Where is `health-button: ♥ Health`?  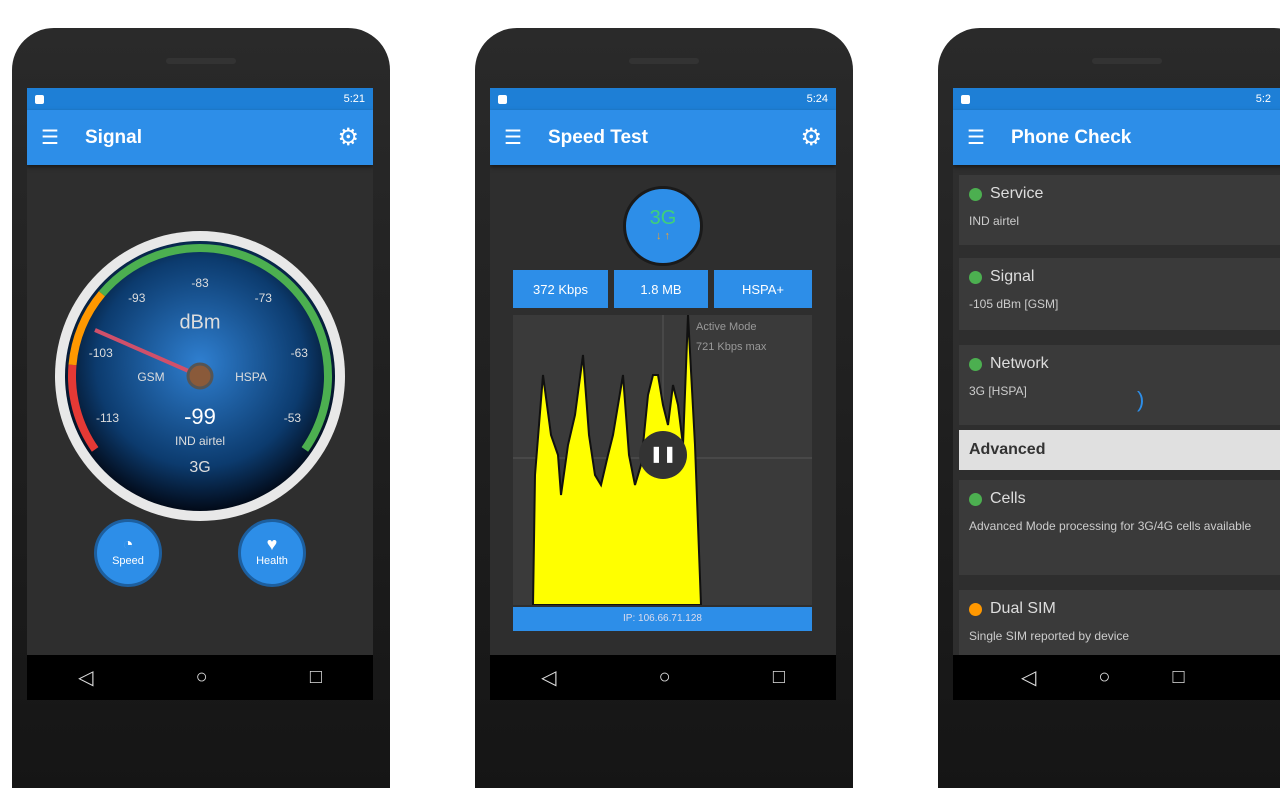 health-button: ♥ Health is located at coordinates (272, 553).